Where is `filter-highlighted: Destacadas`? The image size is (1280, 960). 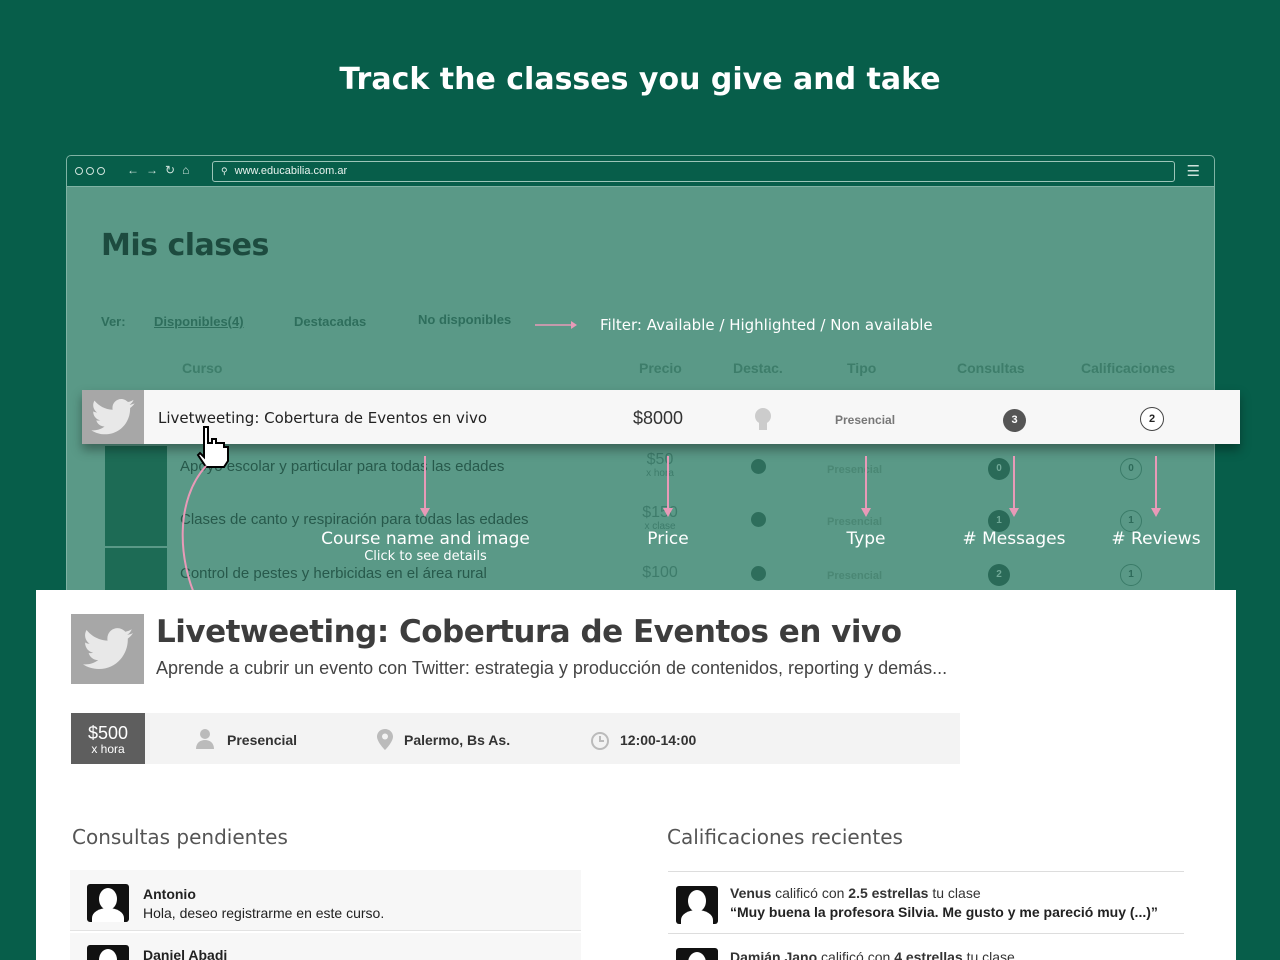 filter-highlighted: Destacadas is located at coordinates (330, 321).